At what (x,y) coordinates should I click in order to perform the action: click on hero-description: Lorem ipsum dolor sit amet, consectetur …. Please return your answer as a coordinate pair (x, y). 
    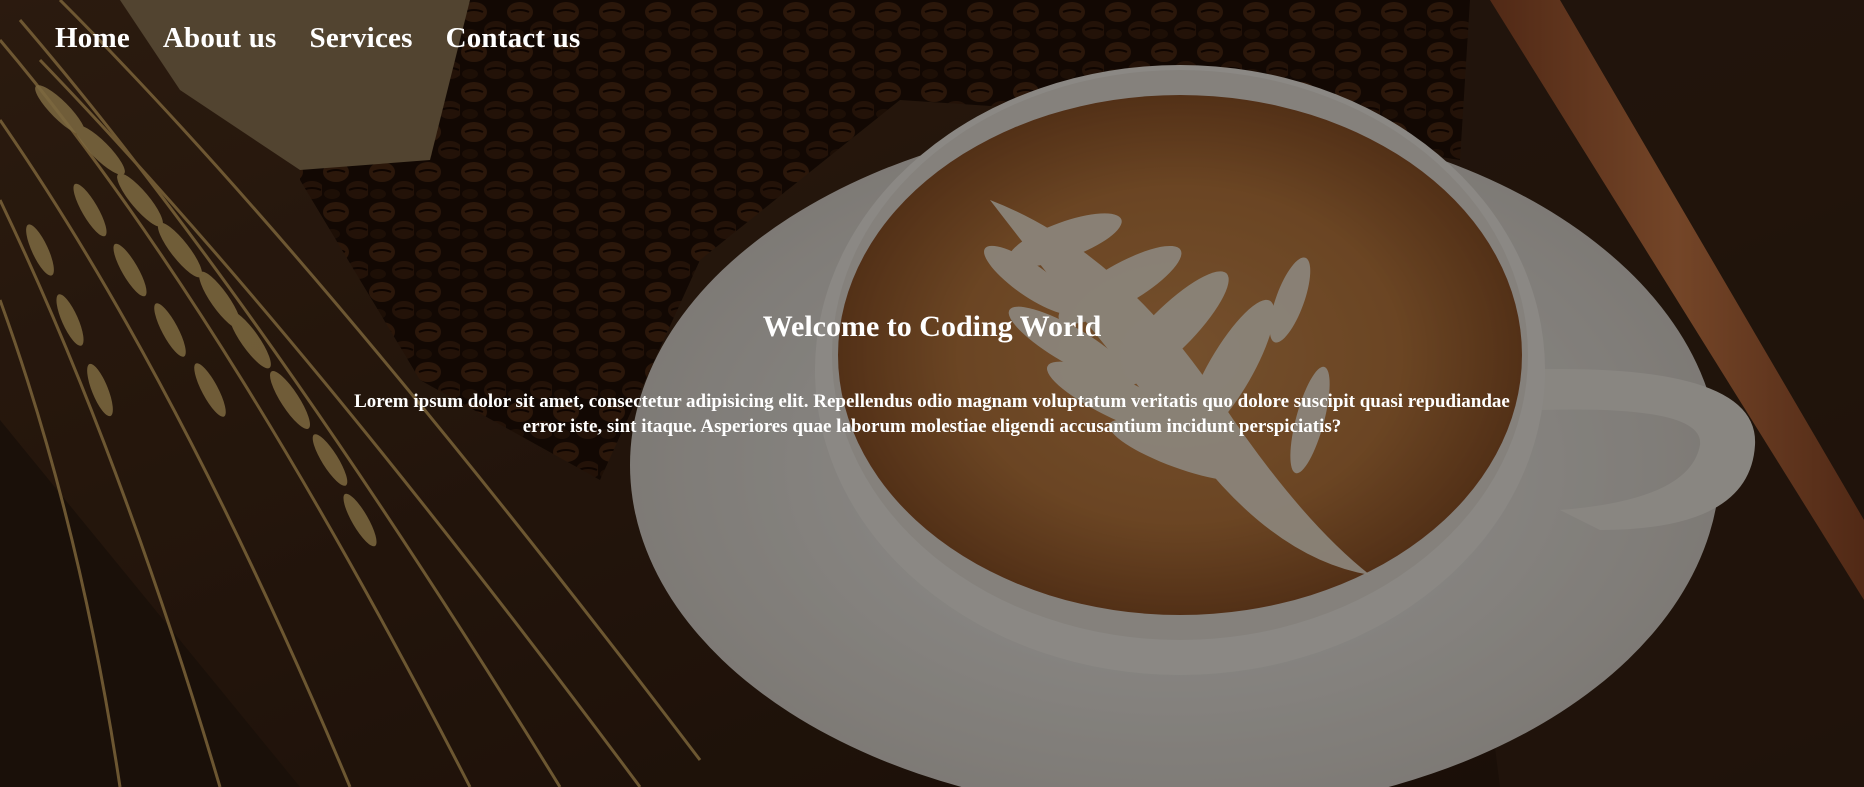
    Looking at the image, I should click on (932, 414).